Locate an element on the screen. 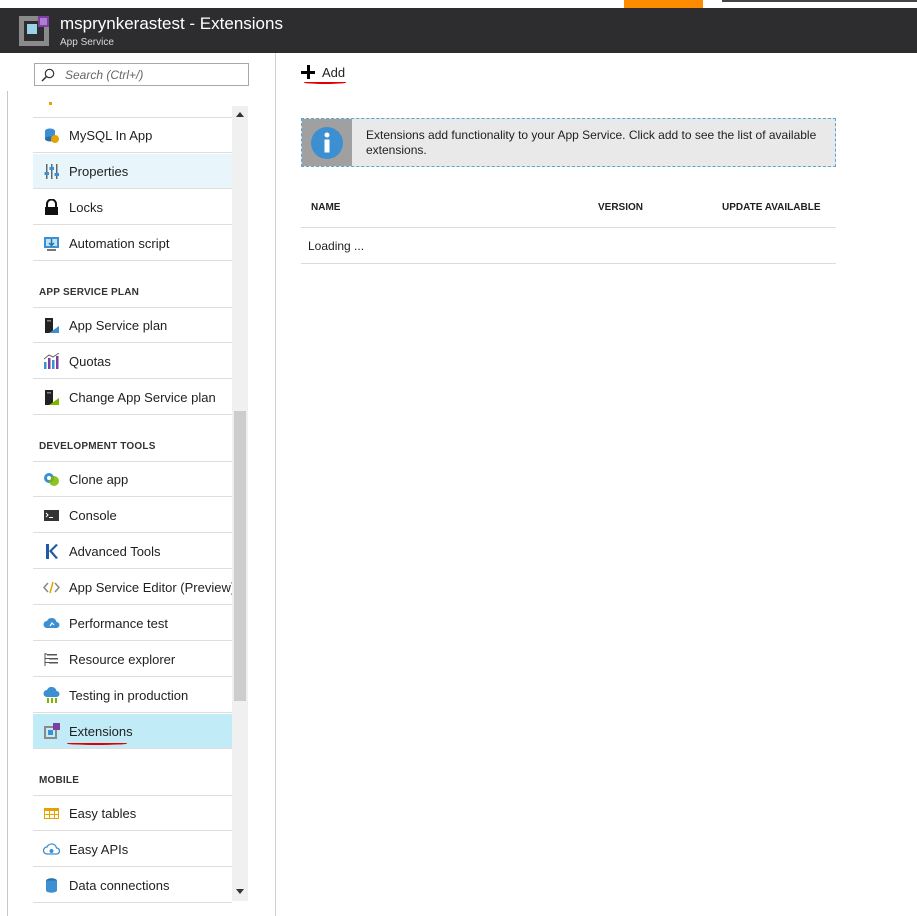  sidebar-item-label: Advanced Tools is located at coordinates (115, 551).